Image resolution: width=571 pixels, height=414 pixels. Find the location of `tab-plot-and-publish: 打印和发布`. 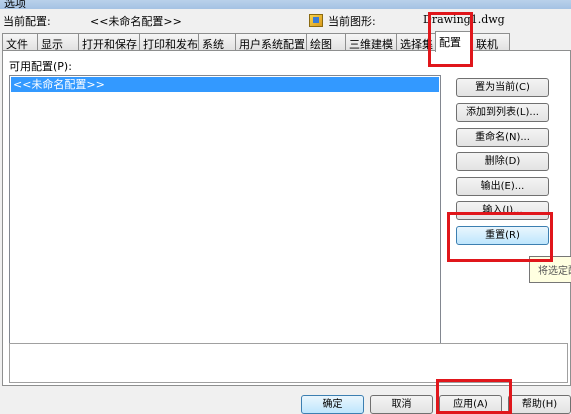

tab-plot-and-publish: 打印和发布 is located at coordinates (169, 42).